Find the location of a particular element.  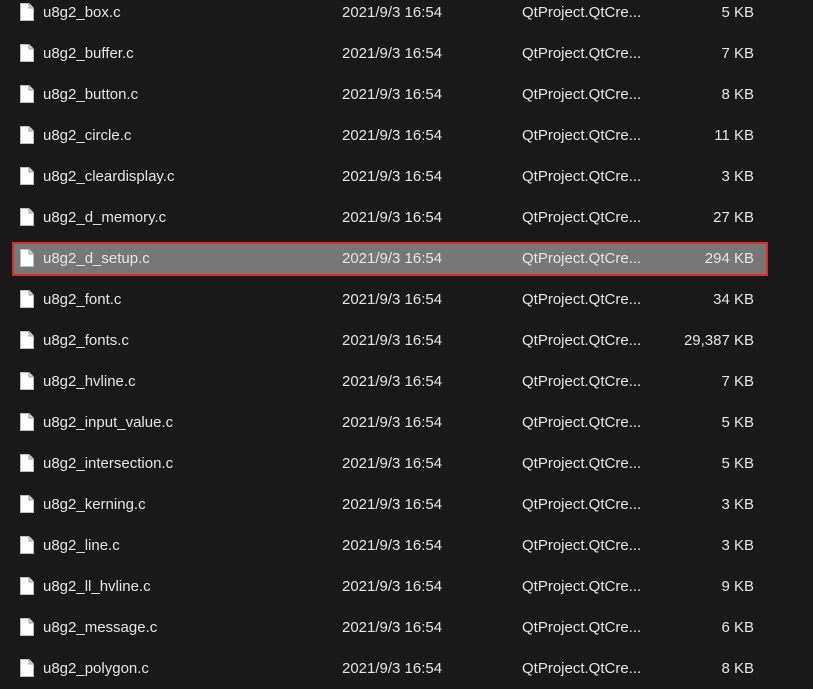

file-name: u8g2_button.c is located at coordinates (91, 94).